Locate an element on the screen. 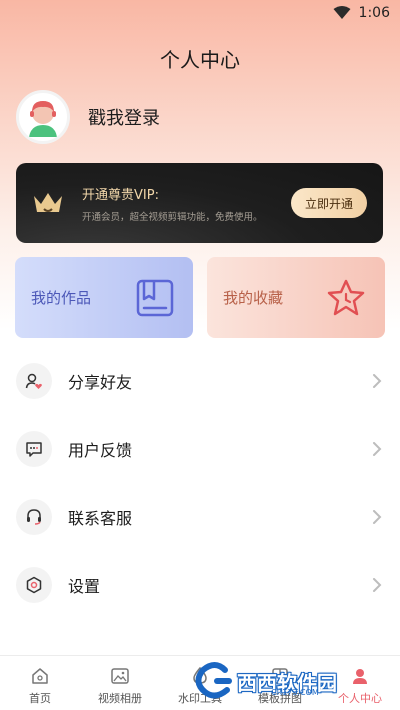 This screenshot has height=710, width=400. image-icon is located at coordinates (120, 676).